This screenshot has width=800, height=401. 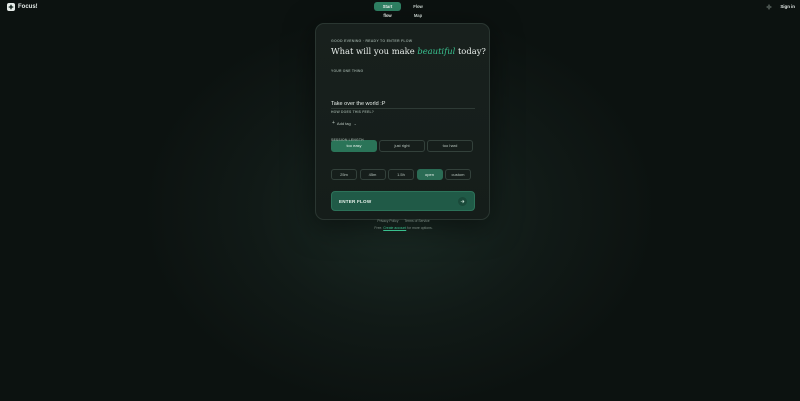 What do you see at coordinates (333, 123) in the screenshot?
I see `plus-icon: +` at bounding box center [333, 123].